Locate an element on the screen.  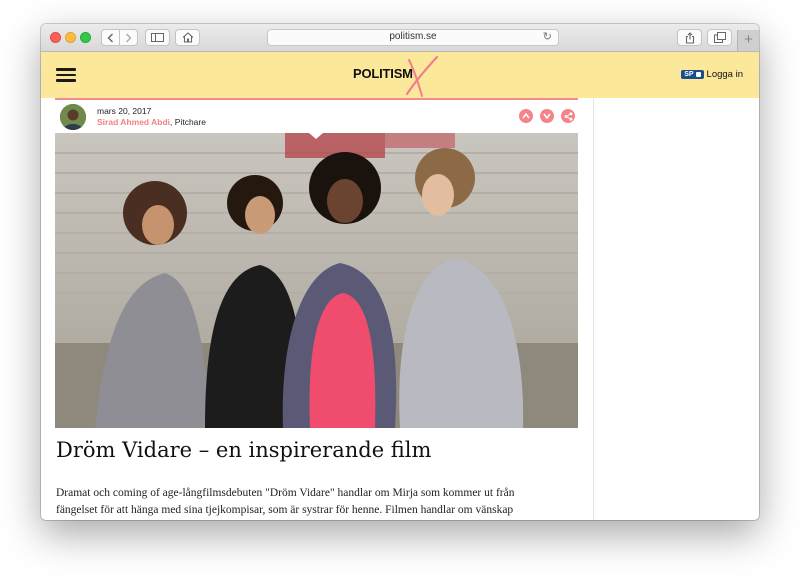
sidebar-button is located at coordinates (157, 37).